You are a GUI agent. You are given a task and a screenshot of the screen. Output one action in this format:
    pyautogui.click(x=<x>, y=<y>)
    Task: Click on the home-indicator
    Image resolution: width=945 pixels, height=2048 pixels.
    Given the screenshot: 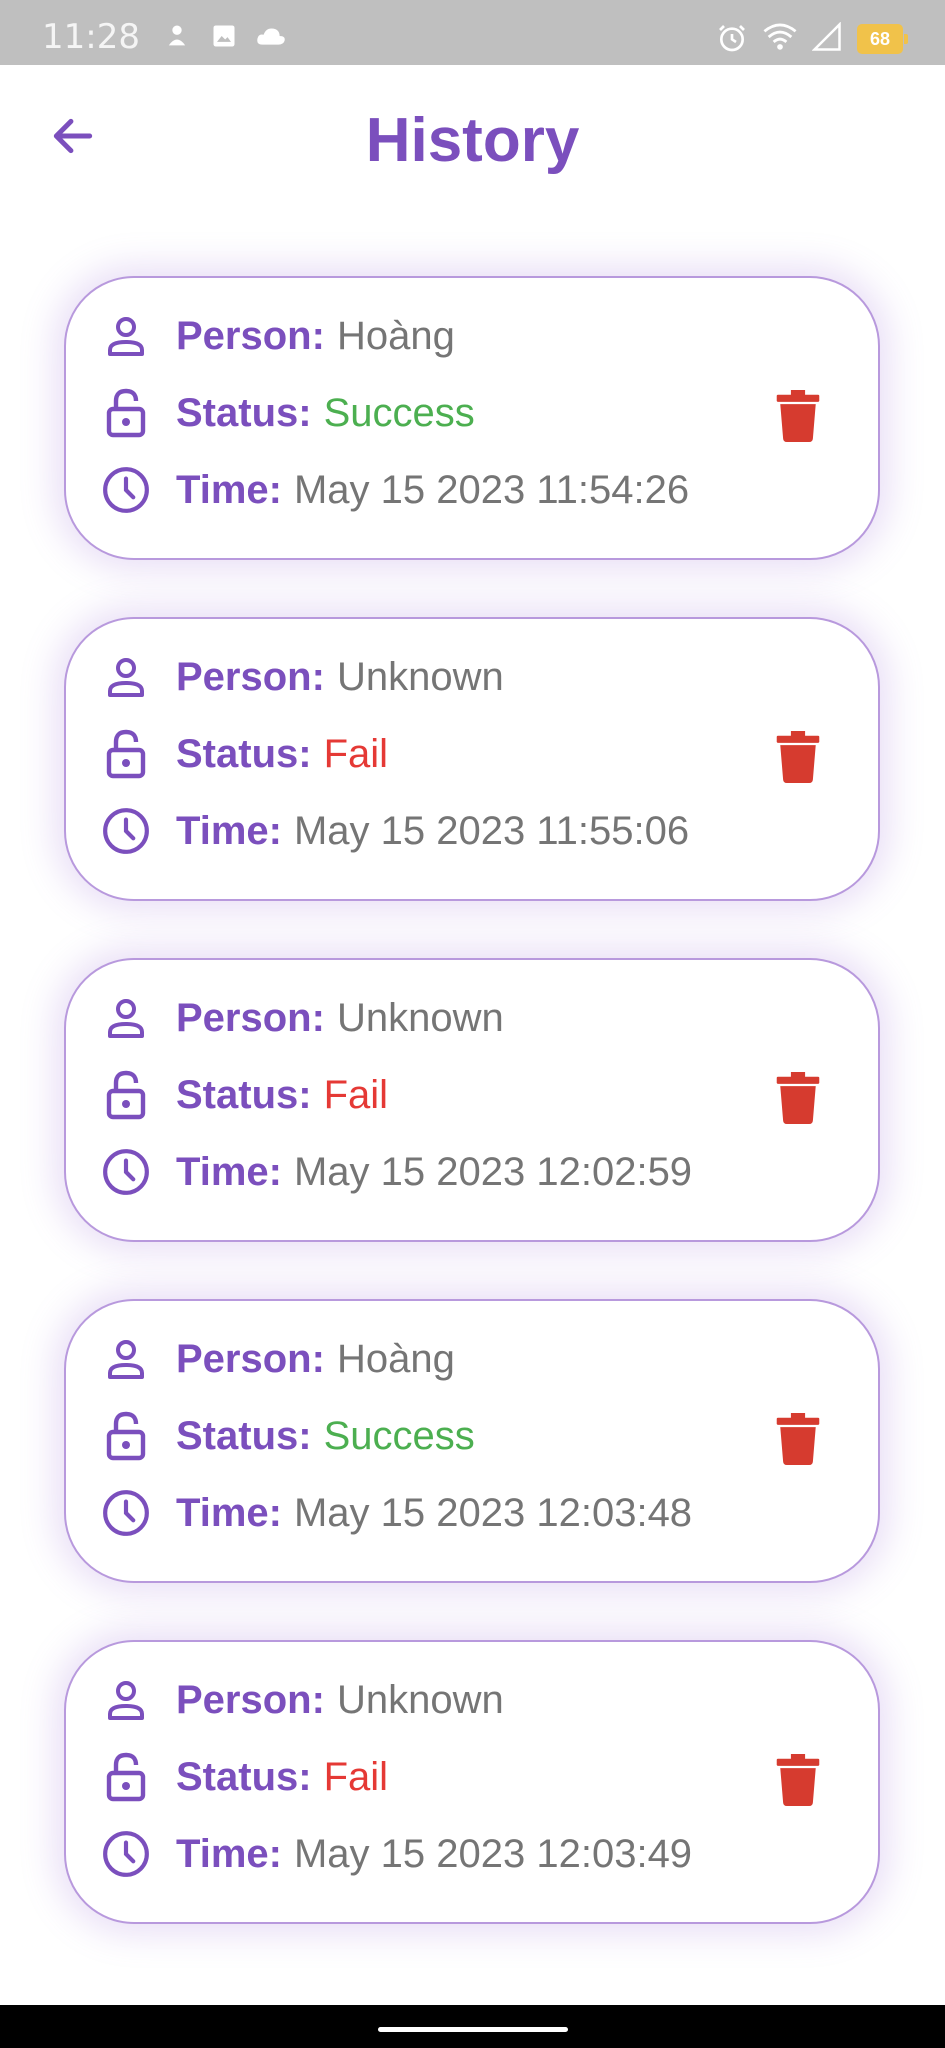 What is the action you would take?
    pyautogui.click(x=473, y=2029)
    